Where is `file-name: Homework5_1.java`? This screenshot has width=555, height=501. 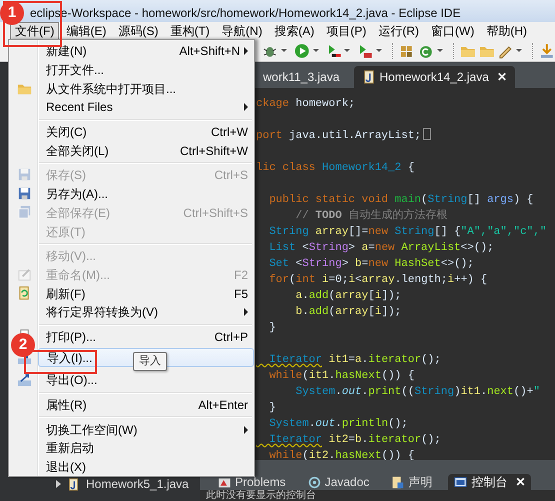
file-name: Homework5_1.java is located at coordinates (137, 484).